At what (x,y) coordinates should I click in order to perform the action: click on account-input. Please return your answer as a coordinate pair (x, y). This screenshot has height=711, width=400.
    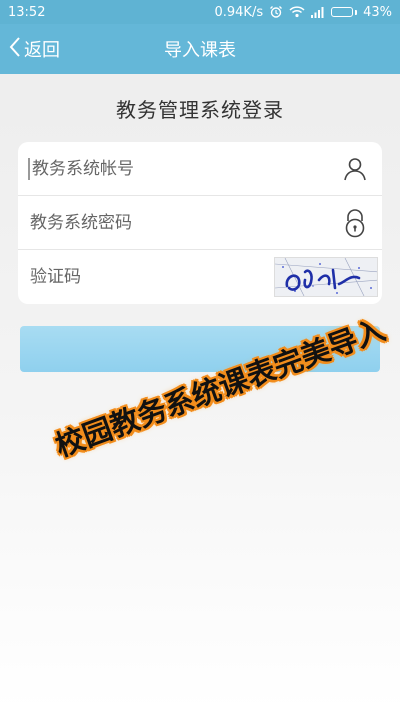
    Looking at the image, I should click on (178, 168).